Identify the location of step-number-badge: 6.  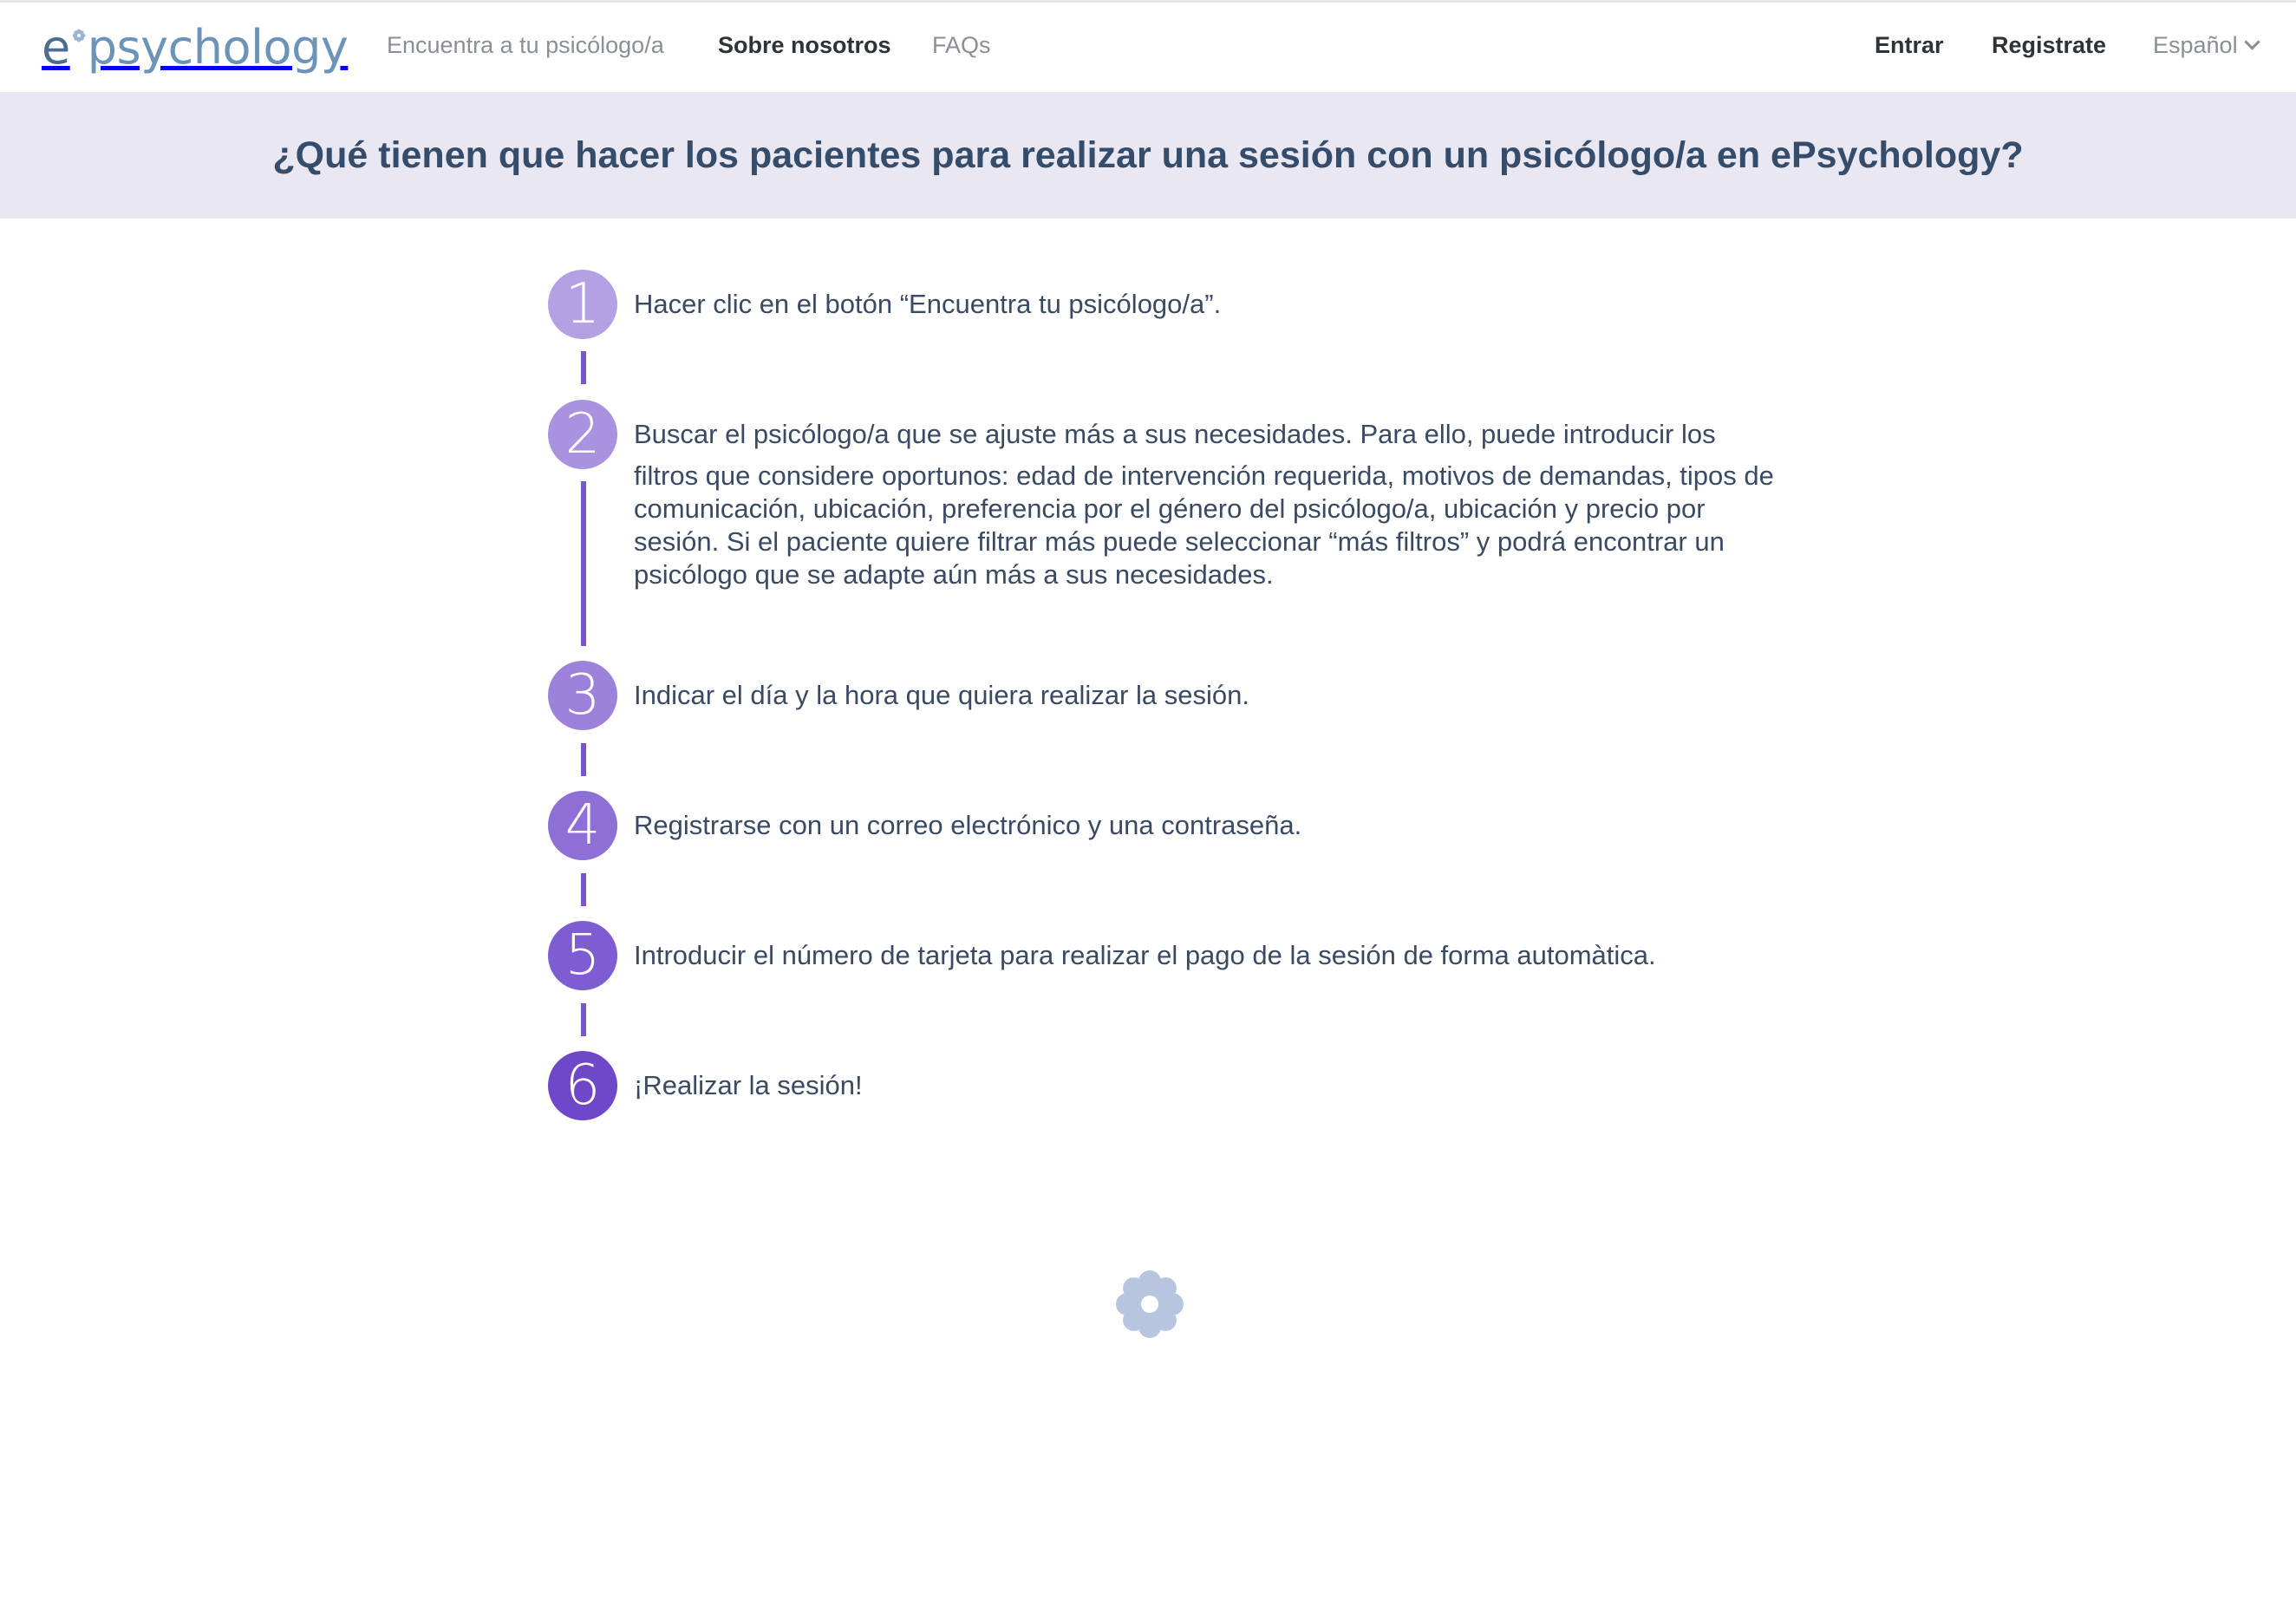
(582, 1085).